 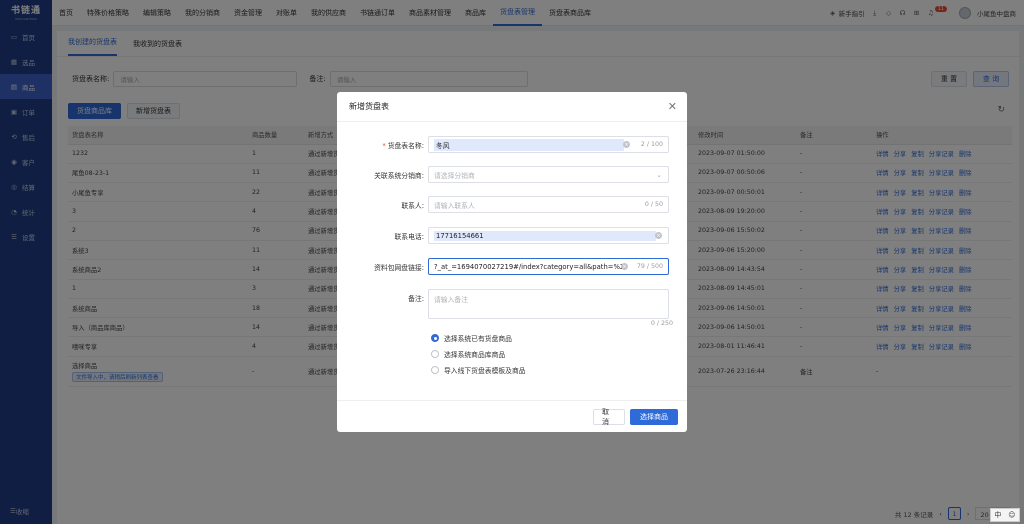 I want to click on pallet-name-field: 冬风 × 2 / 100, so click(x=548, y=144).